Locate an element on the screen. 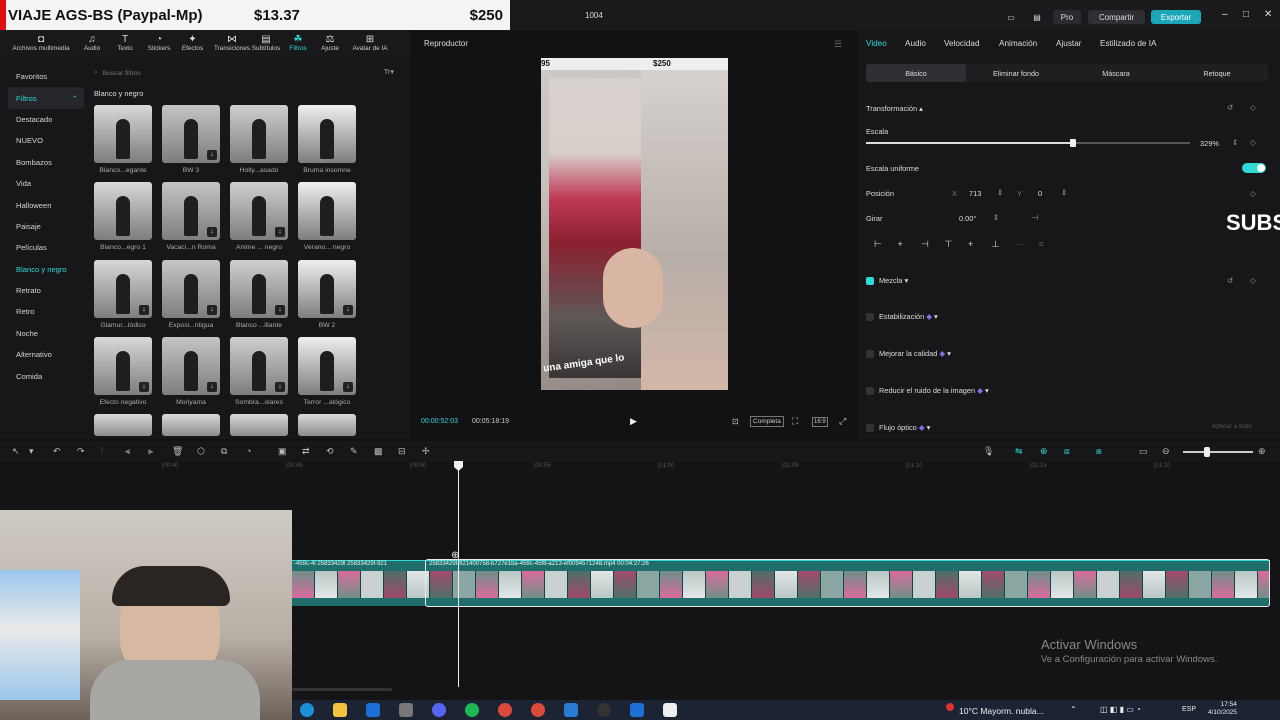 This screenshot has height=720, width=1280. tool-avatar: ⊞ Avatar de IA is located at coordinates (370, 46).